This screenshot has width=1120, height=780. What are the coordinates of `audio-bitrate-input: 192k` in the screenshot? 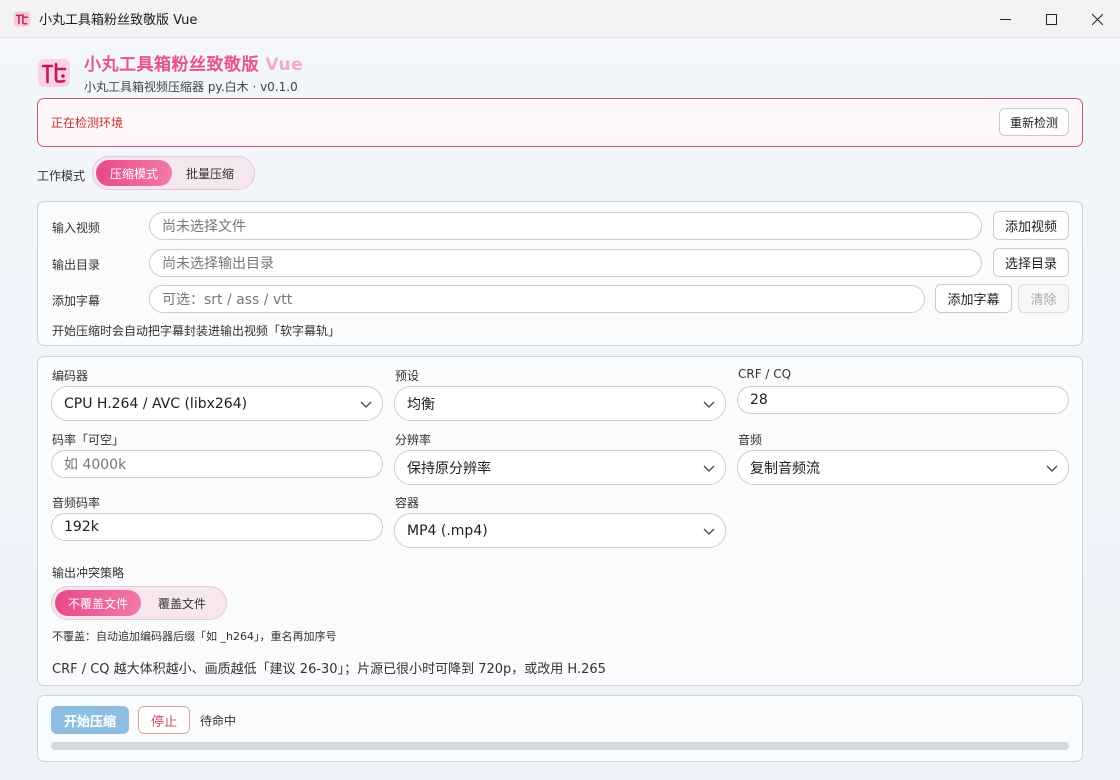 It's located at (217, 527).